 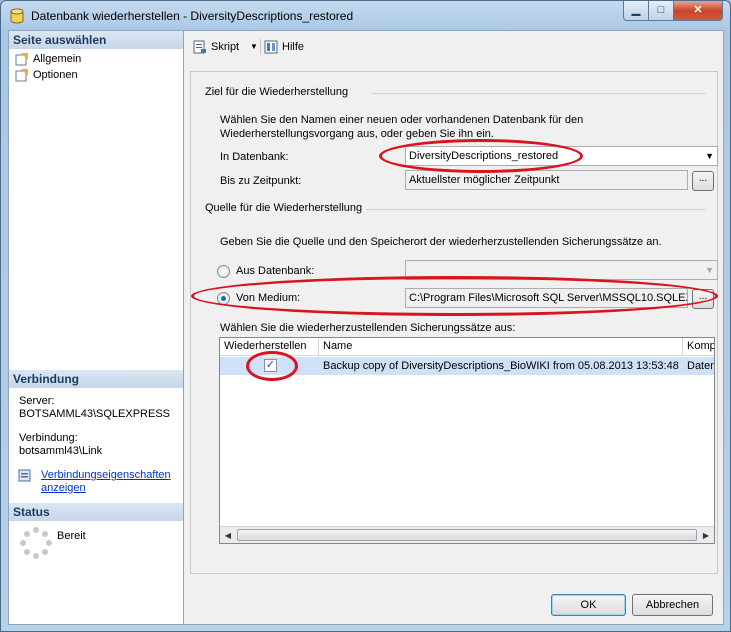 I want to click on page-select-header: Seite auswählen, so click(x=96, y=40).